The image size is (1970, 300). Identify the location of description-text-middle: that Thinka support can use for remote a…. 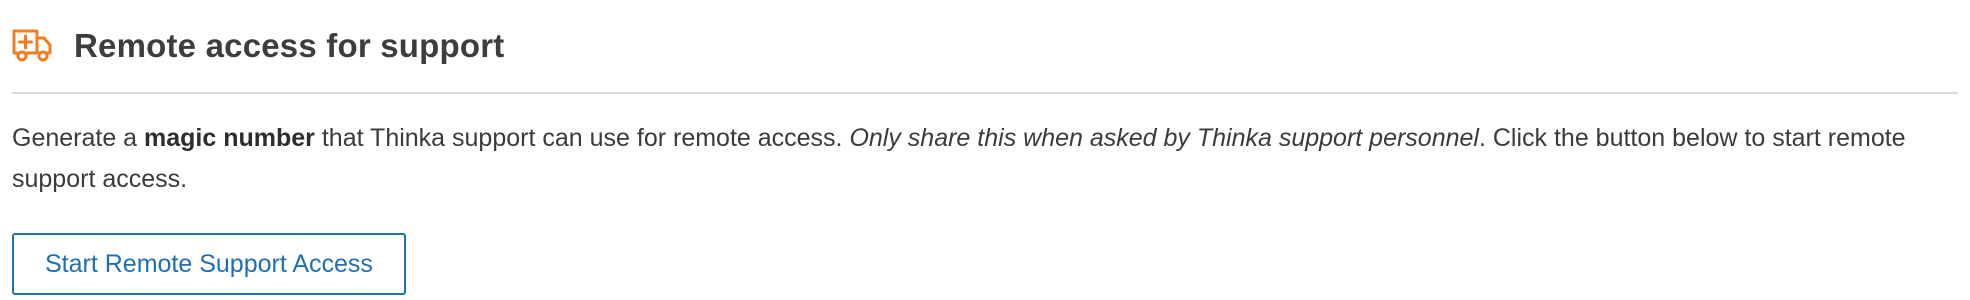
(582, 138).